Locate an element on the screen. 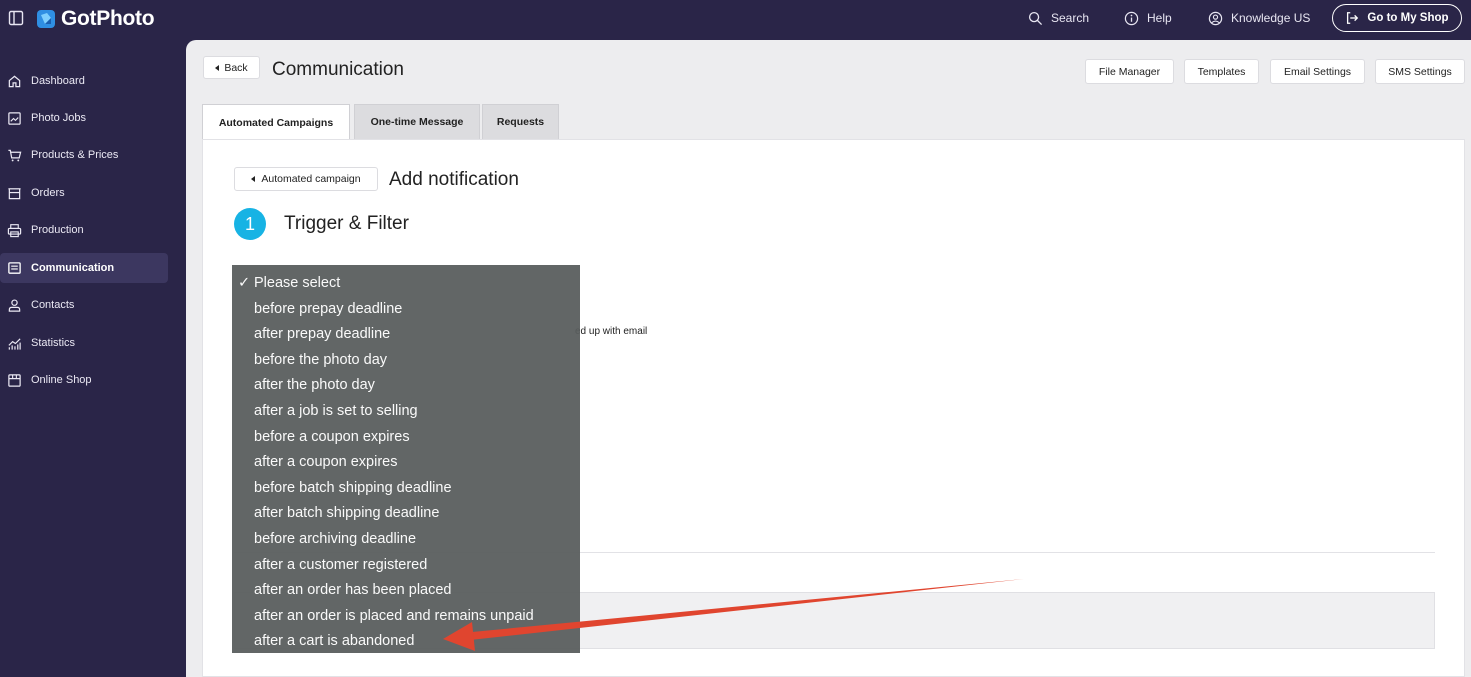  sidebar-item-dashboard: Dashboard is located at coordinates (84, 81).